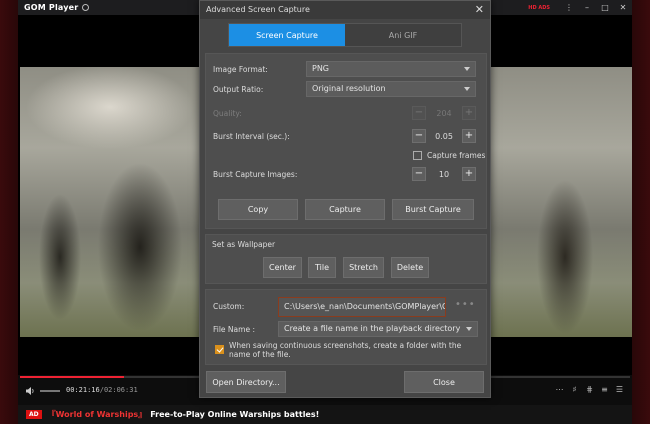 This screenshot has height=424, width=650. What do you see at coordinates (258, 9) in the screenshot?
I see `dialog-title: Advanced Screen Capture` at bounding box center [258, 9].